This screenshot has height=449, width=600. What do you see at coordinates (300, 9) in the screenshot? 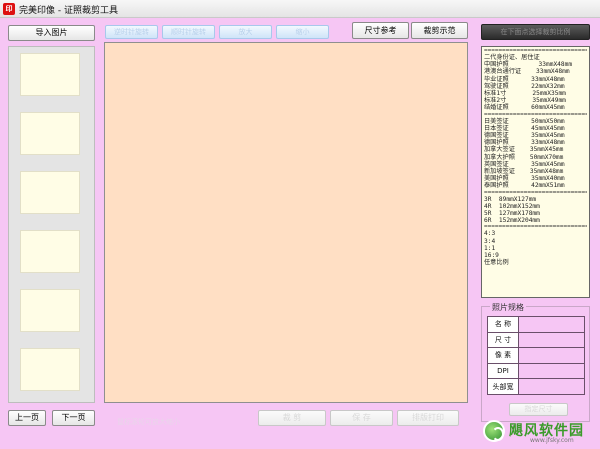
I see `title-bar: 印 完美印像 - 证照裁剪工具` at bounding box center [300, 9].